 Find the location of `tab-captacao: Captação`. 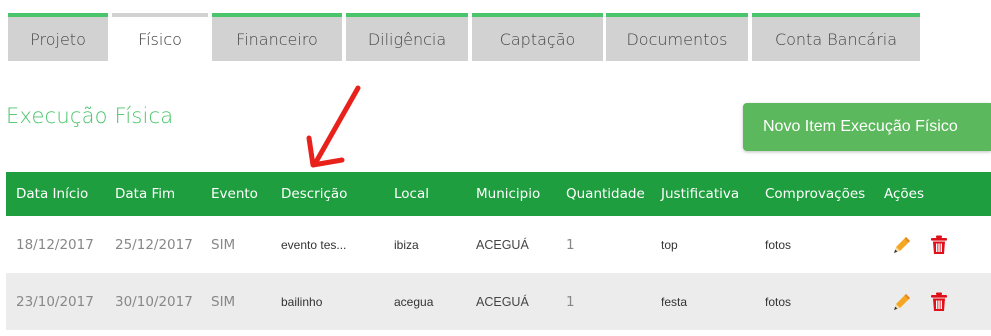

tab-captacao: Captação is located at coordinates (537, 37).